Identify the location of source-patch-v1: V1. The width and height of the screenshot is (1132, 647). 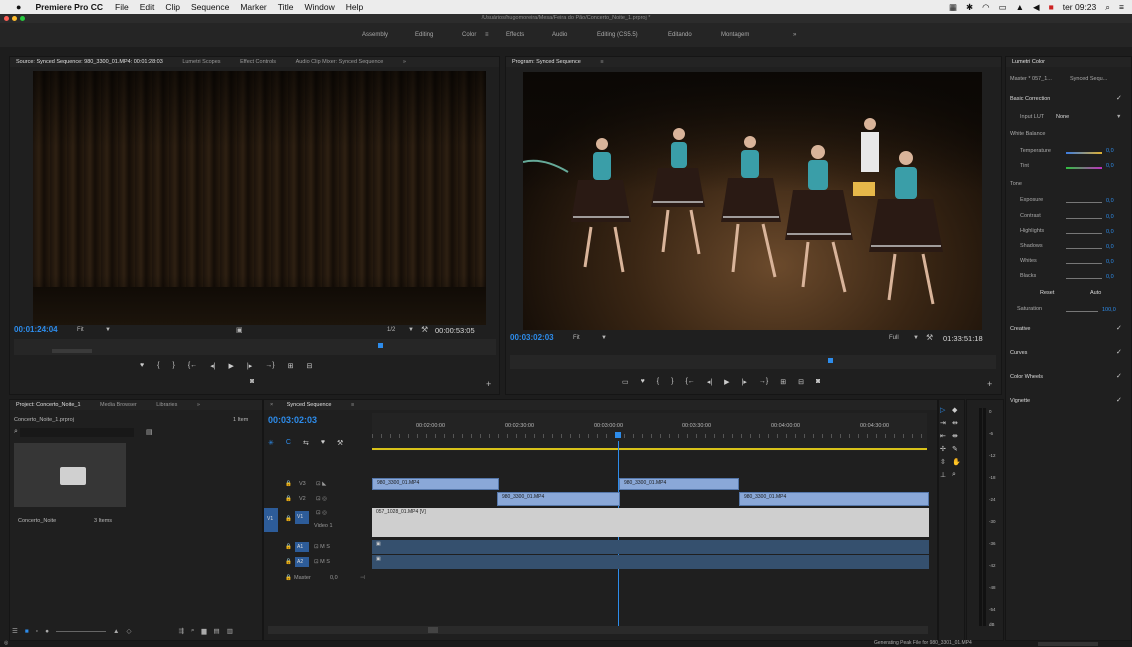
(271, 520).